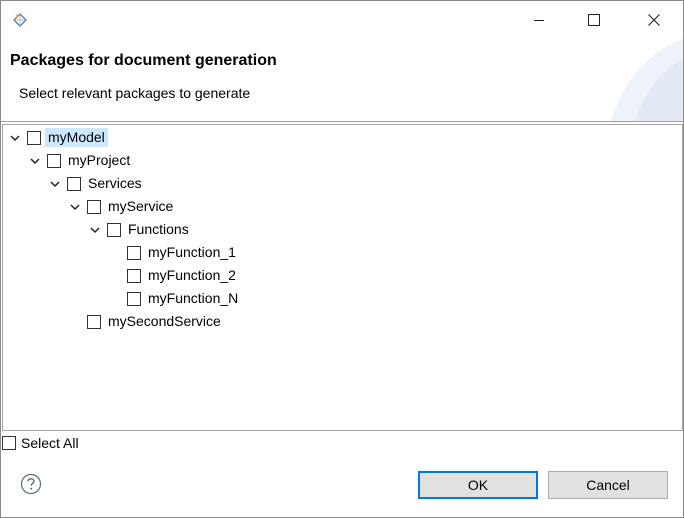  I want to click on select-all-checkbox: Select All, so click(40, 443).